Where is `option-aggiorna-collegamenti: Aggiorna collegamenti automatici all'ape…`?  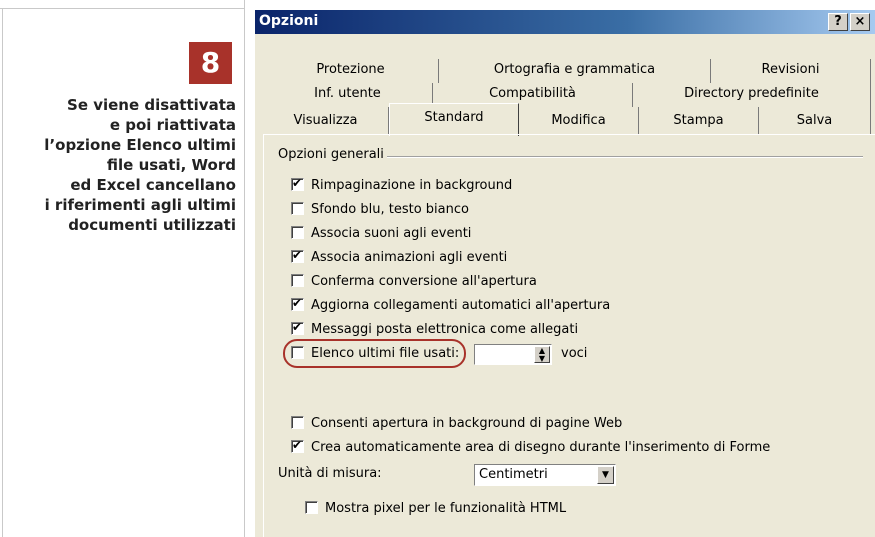 option-aggiorna-collegamenti: Aggiorna collegamenti automatici all'ape… is located at coordinates (451, 306).